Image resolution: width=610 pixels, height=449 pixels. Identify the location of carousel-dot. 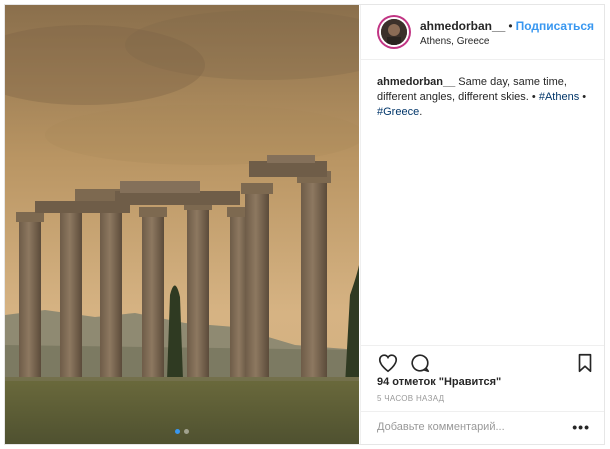
(186, 431).